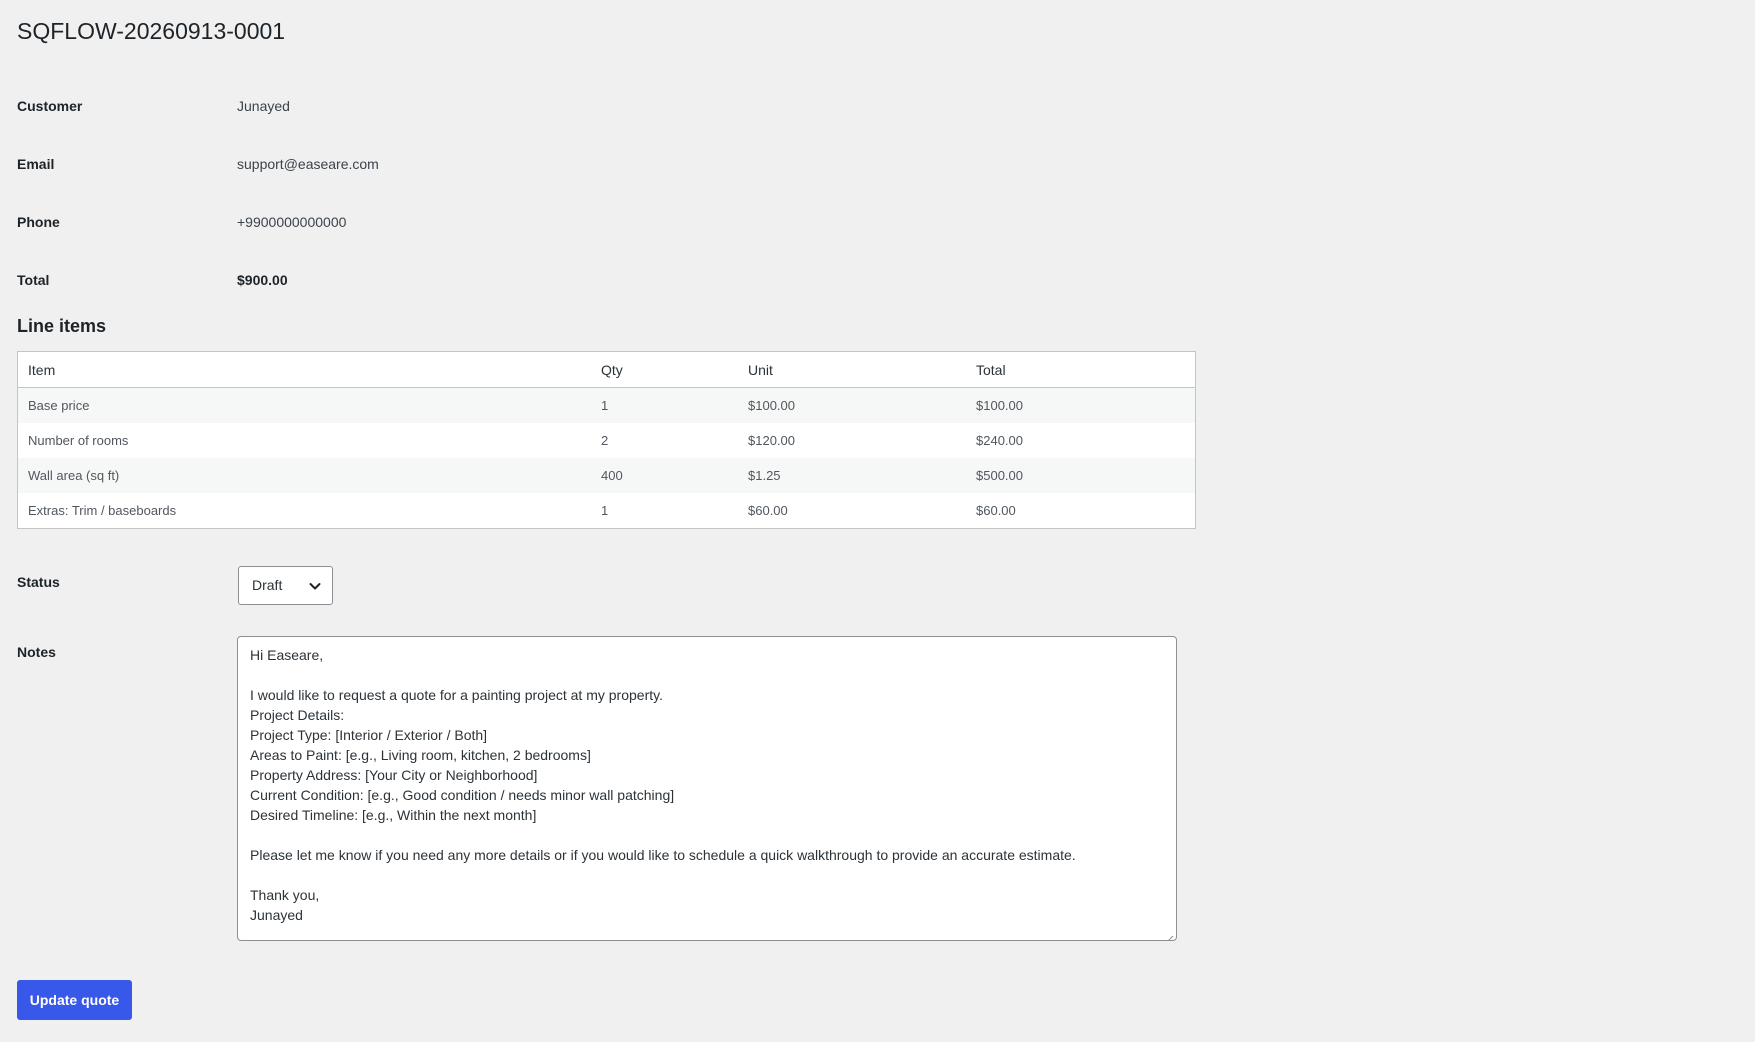  I want to click on email-value: support@easeare.com, so click(308, 164).